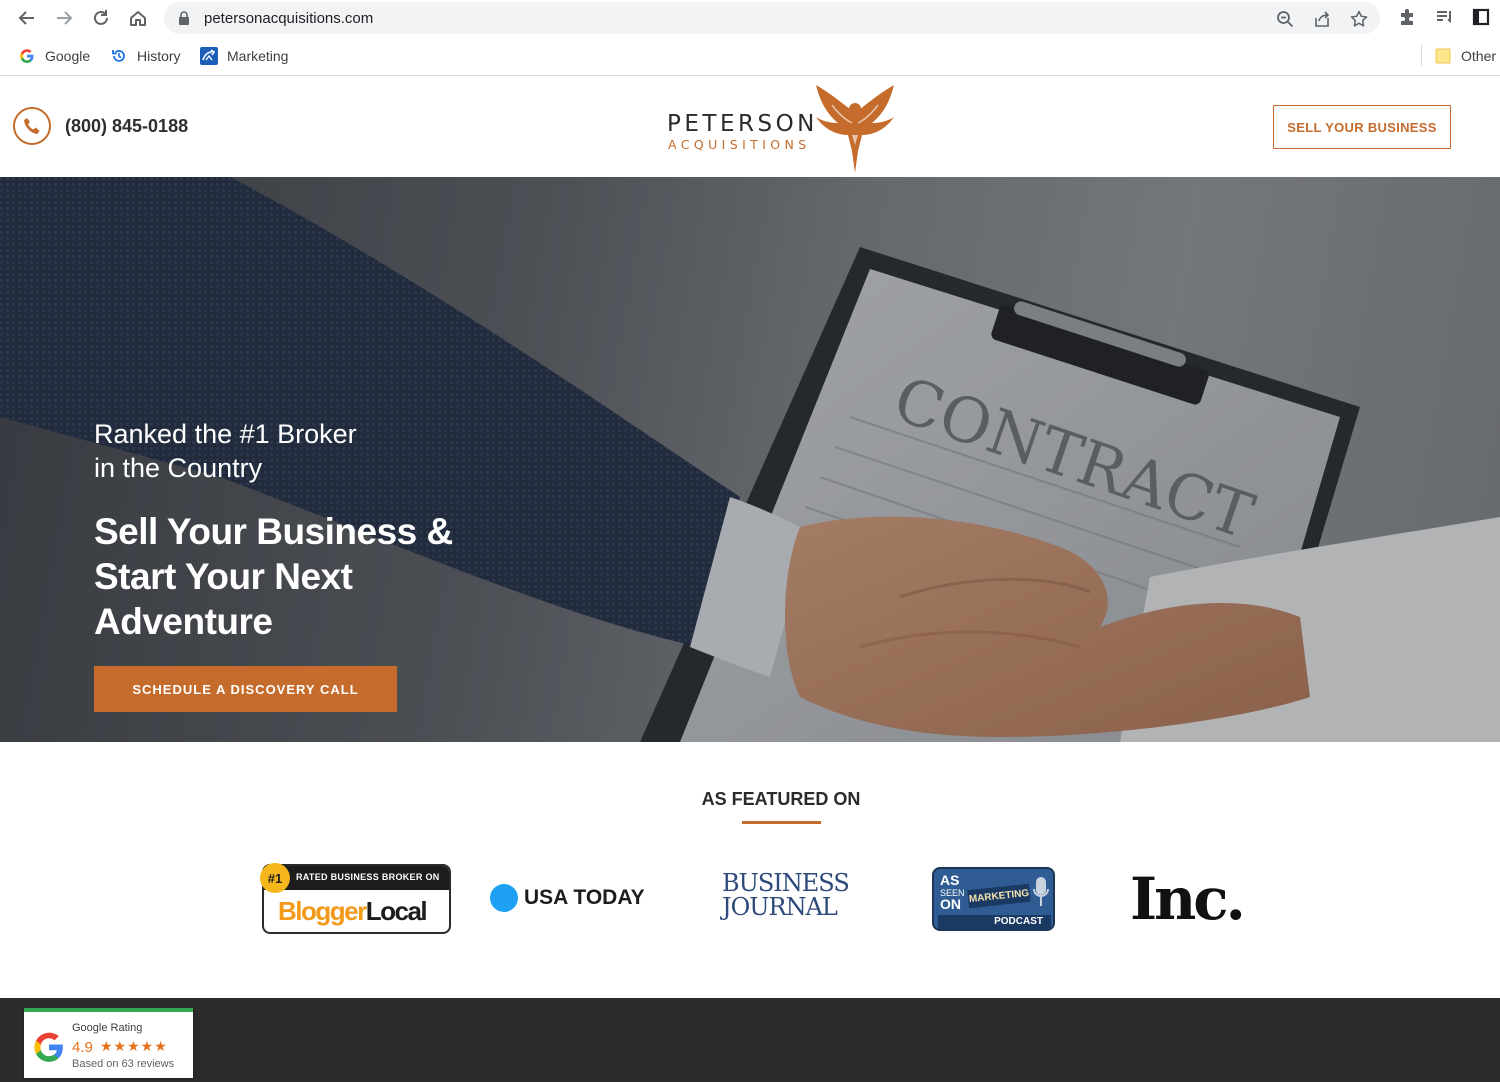 Image resolution: width=1500 pixels, height=1082 pixels. I want to click on back-arrow-icon, so click(26, 18).